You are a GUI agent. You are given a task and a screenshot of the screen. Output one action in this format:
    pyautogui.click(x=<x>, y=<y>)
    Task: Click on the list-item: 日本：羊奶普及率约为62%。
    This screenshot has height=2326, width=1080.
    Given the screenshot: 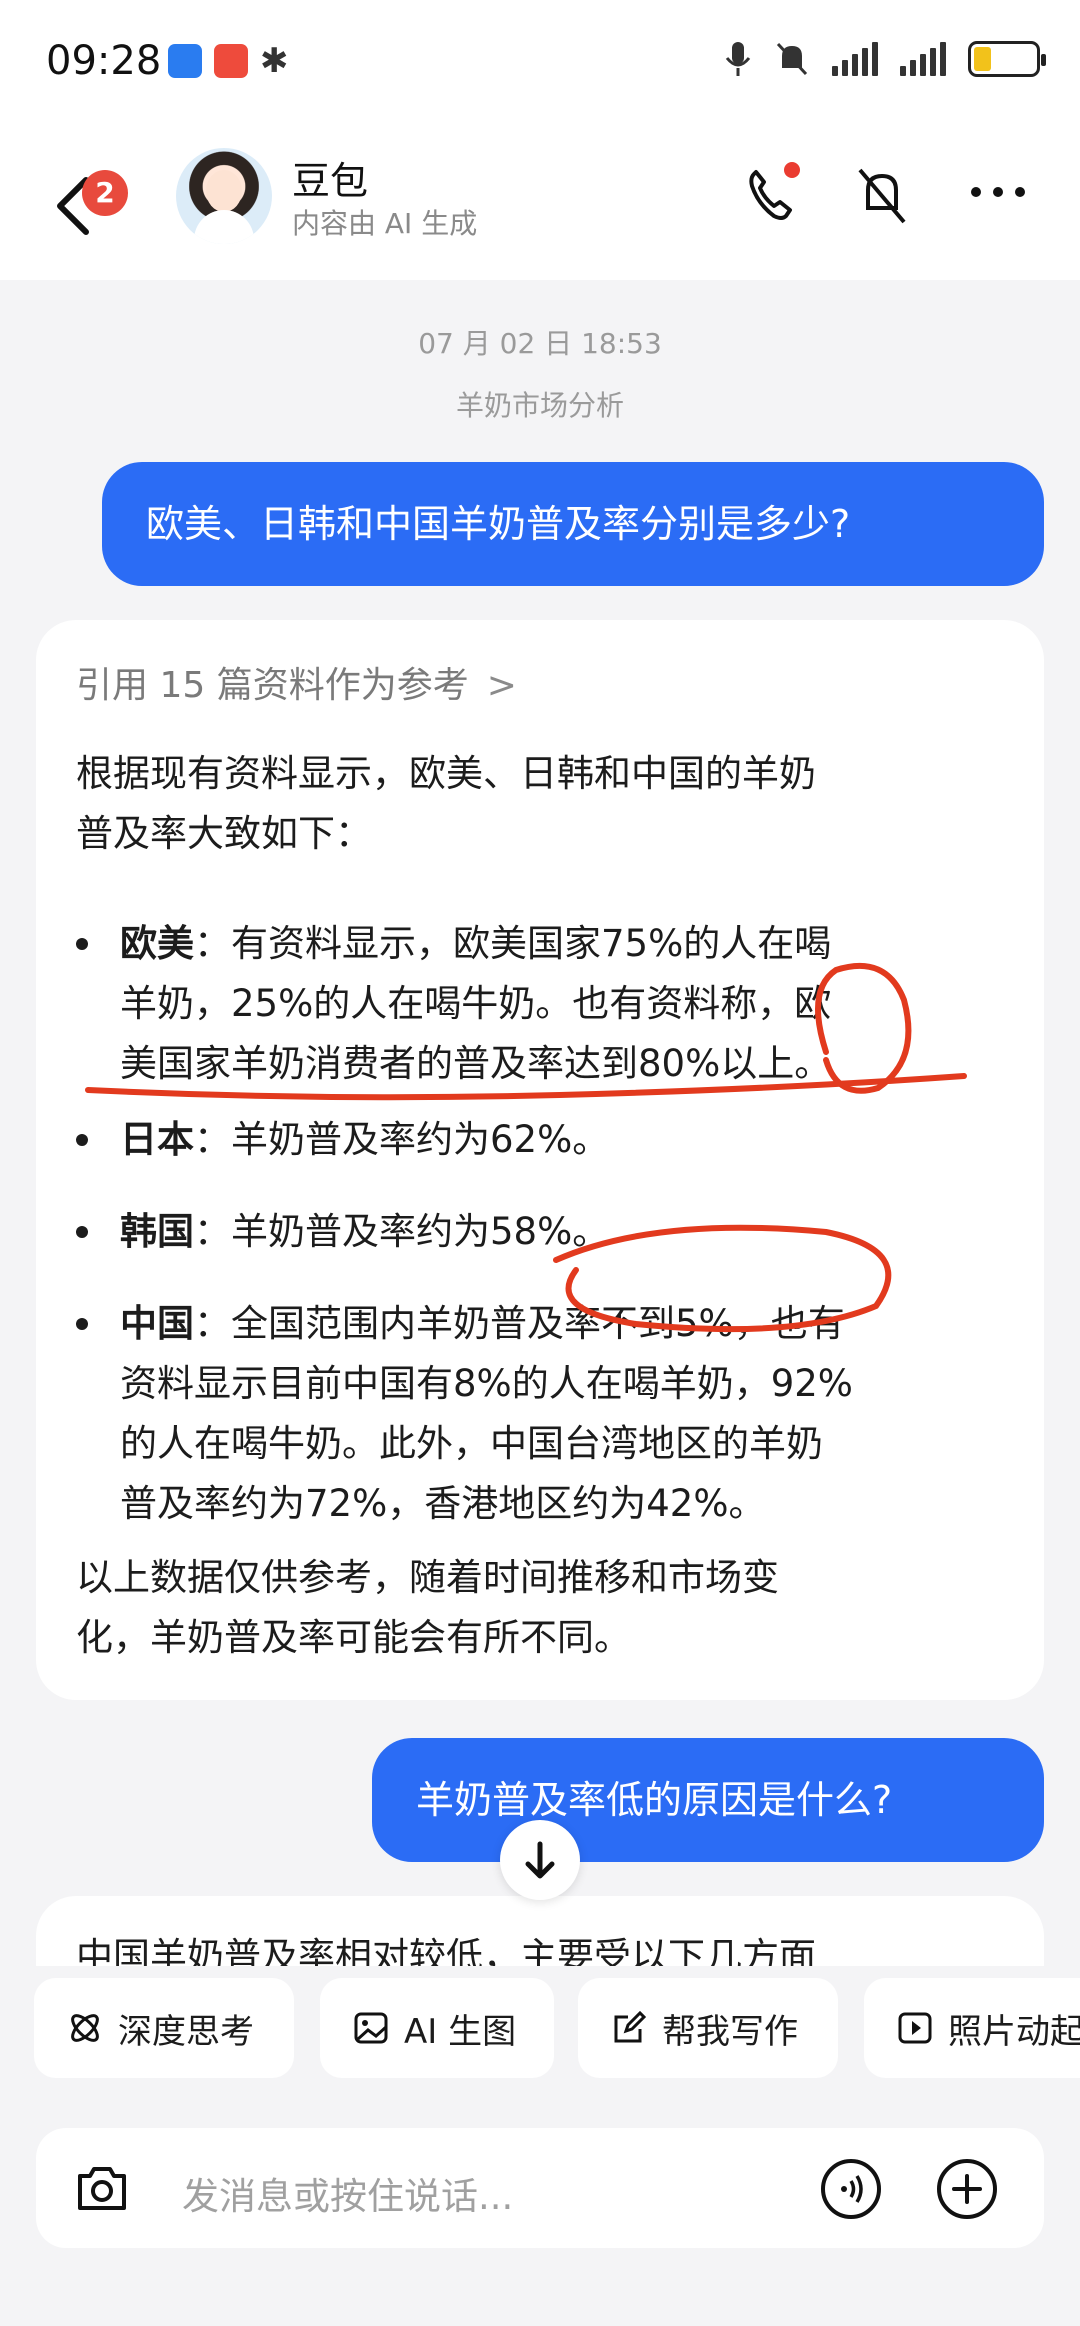 What is the action you would take?
    pyautogui.click(x=541, y=1140)
    